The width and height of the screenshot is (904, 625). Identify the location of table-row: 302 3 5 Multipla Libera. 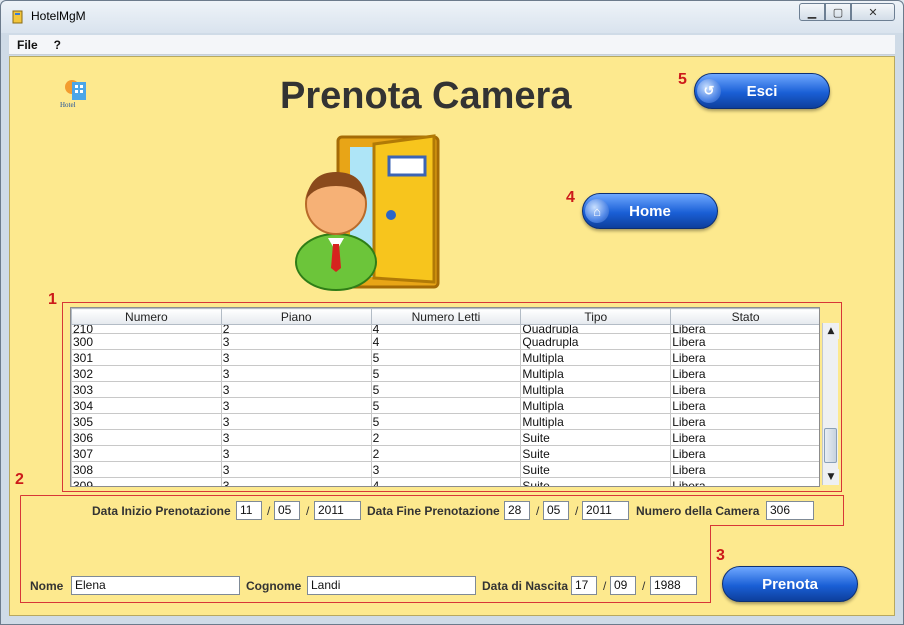
(445, 373).